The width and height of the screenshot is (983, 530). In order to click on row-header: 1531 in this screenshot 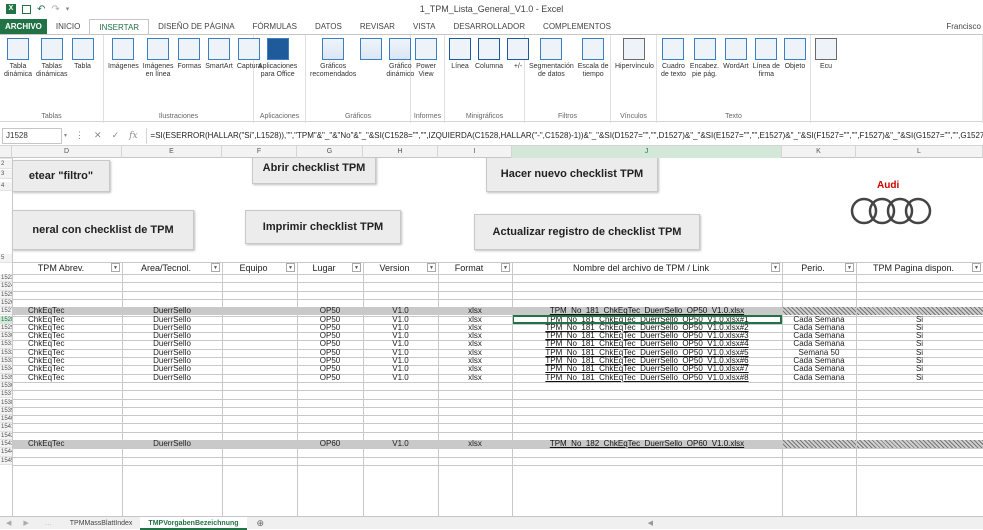, I will do `click(6, 344)`.